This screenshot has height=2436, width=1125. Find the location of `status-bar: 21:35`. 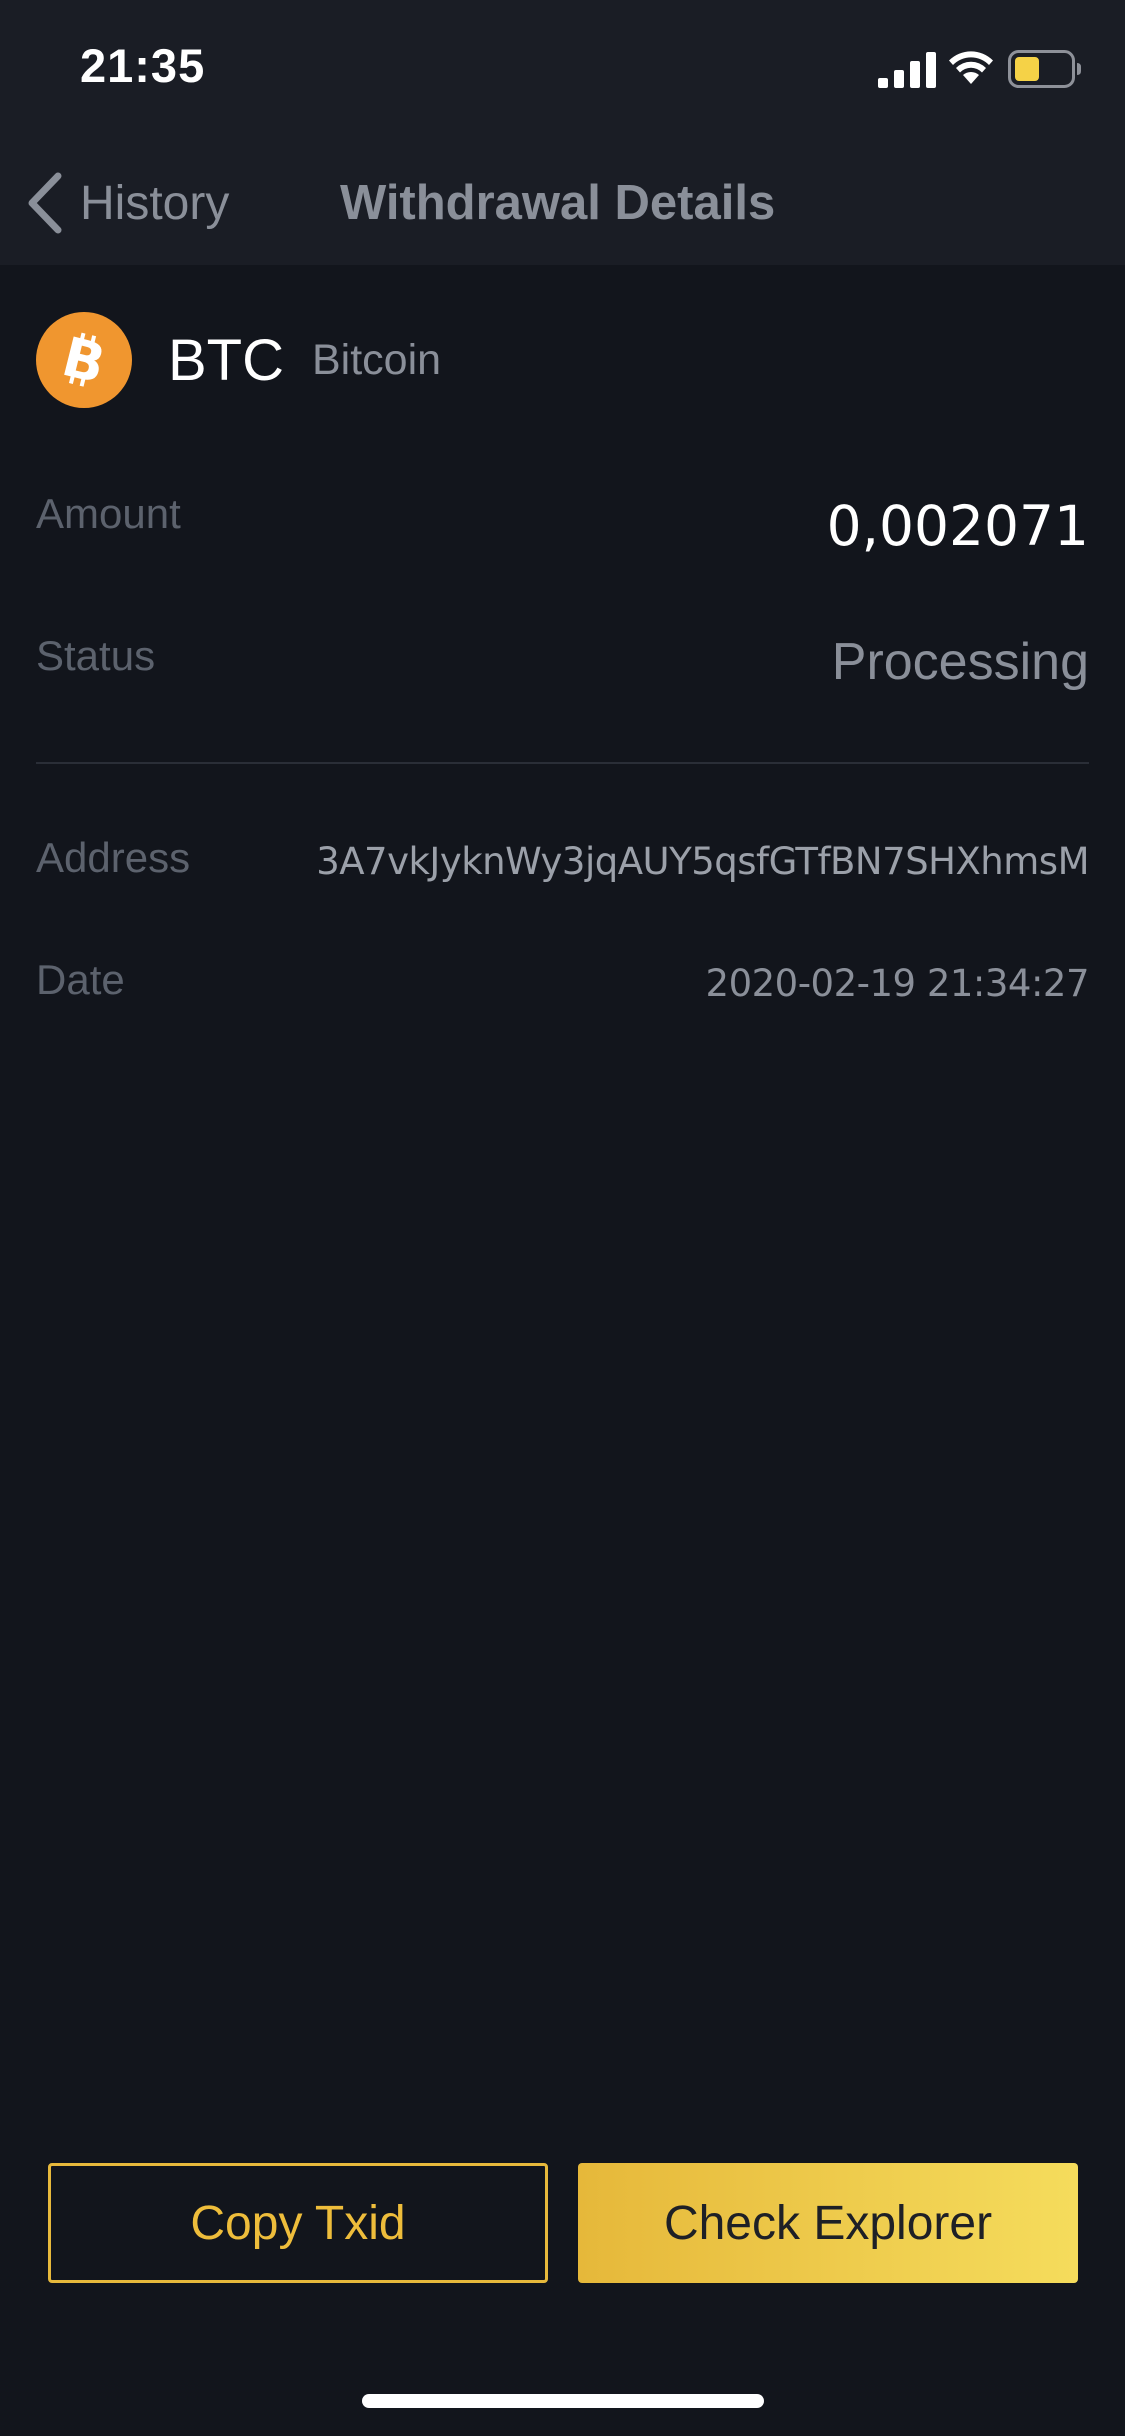

status-bar: 21:35 is located at coordinates (562, 70).